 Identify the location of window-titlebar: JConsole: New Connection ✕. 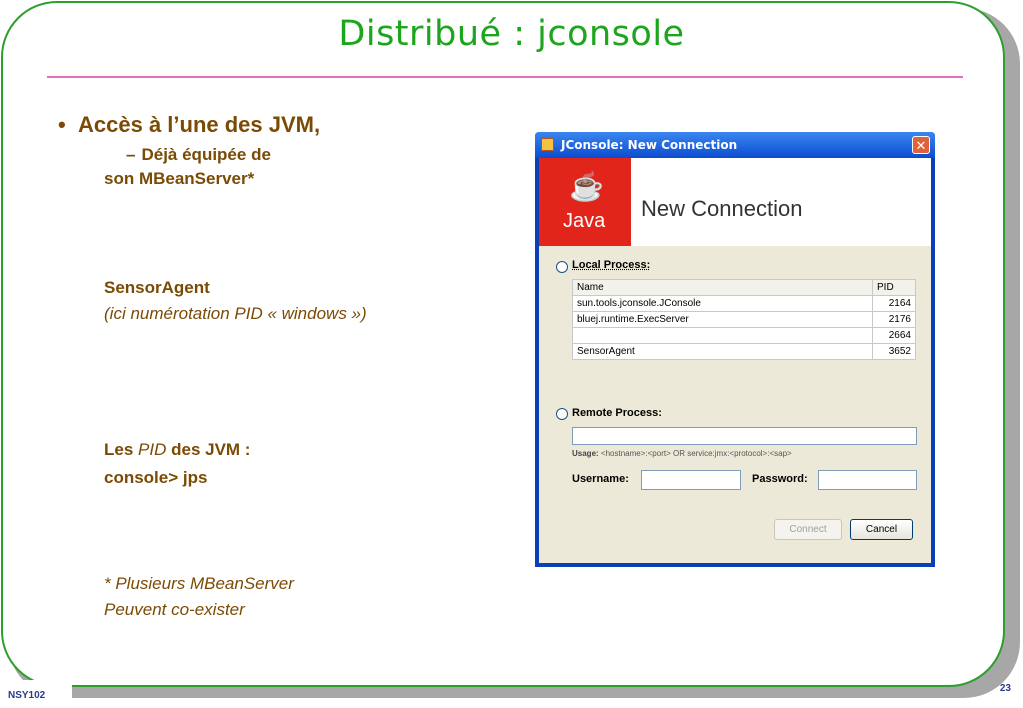
(735, 145).